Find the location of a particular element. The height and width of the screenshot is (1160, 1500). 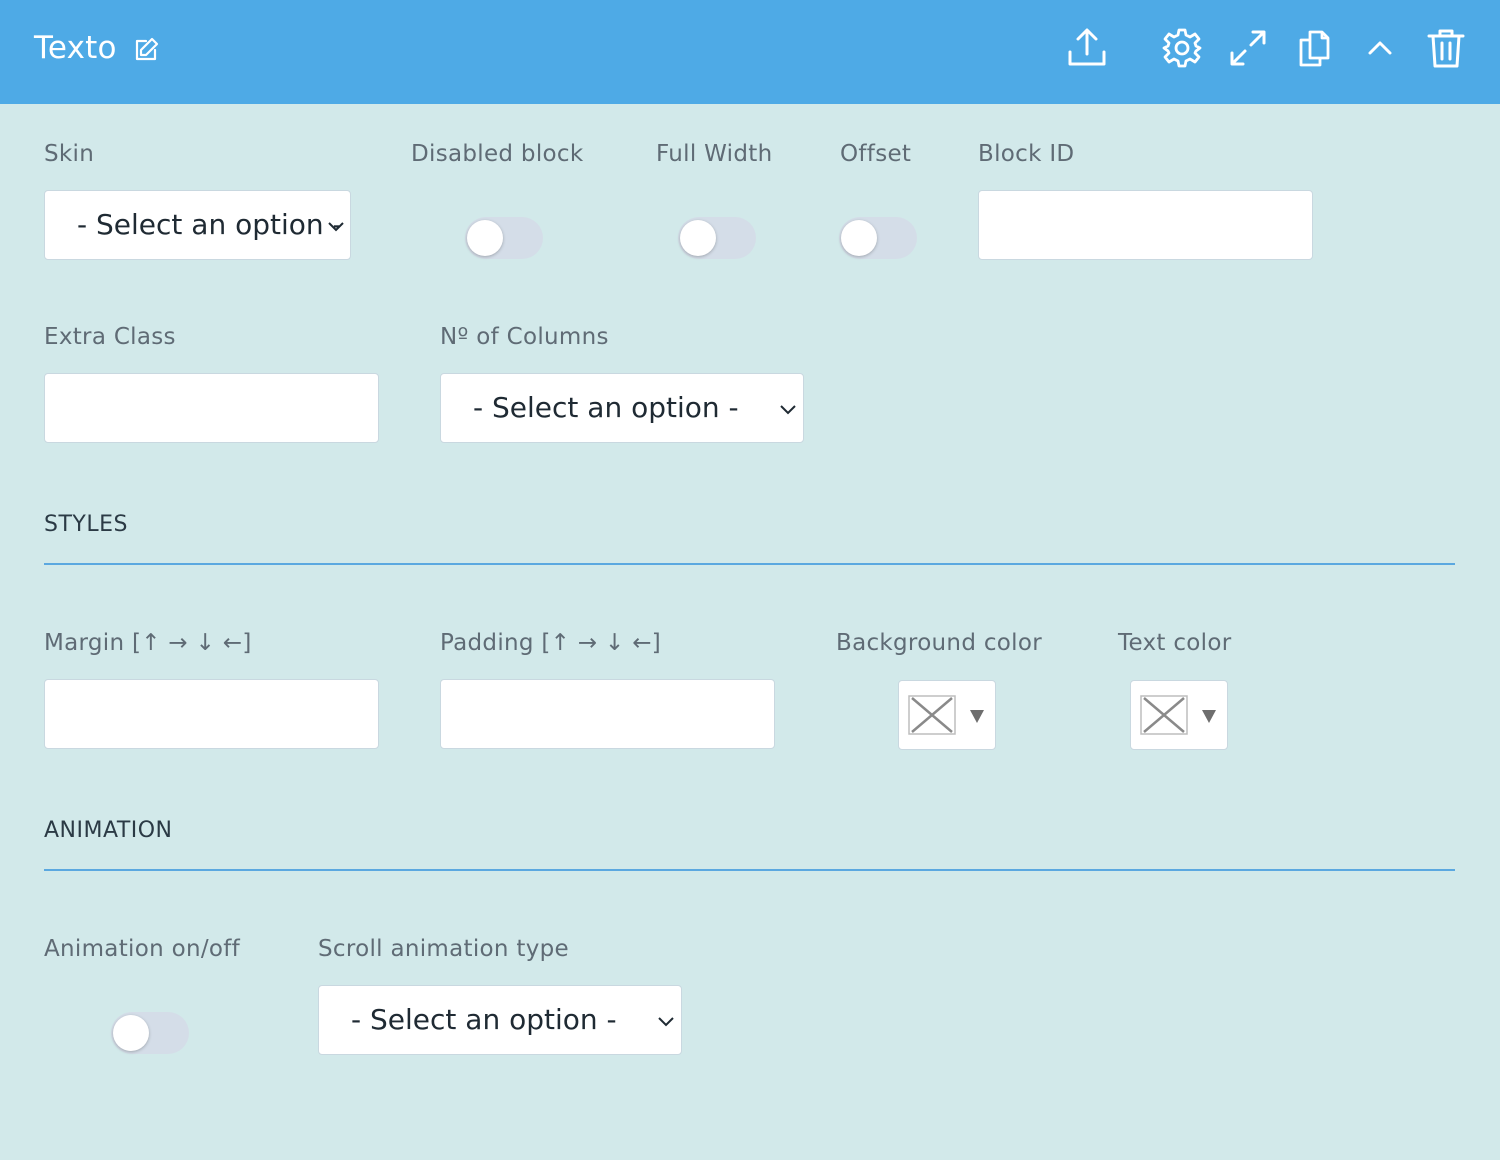

skin-select-value: - Select an option - is located at coordinates (208, 224).